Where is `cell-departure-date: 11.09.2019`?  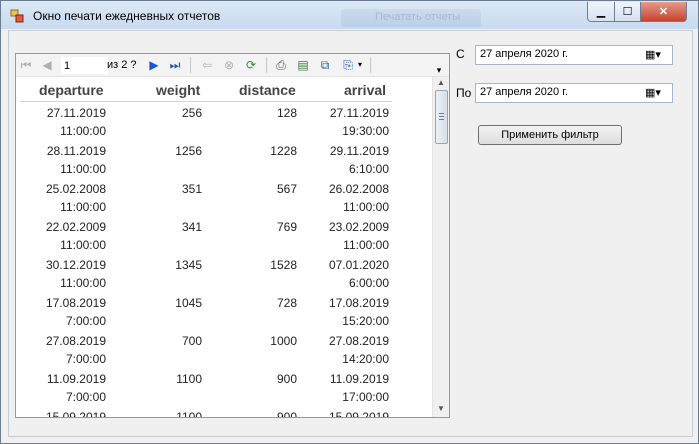 cell-departure-date: 11.09.2019 is located at coordinates (76, 379).